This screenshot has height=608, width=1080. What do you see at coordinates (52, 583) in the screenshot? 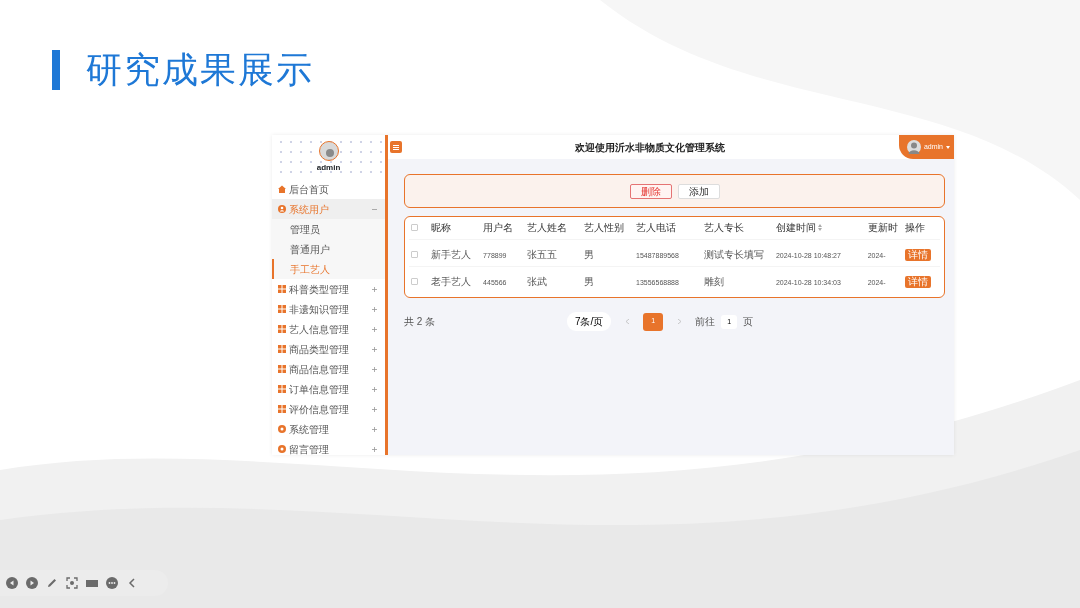
I see `pen-icon` at bounding box center [52, 583].